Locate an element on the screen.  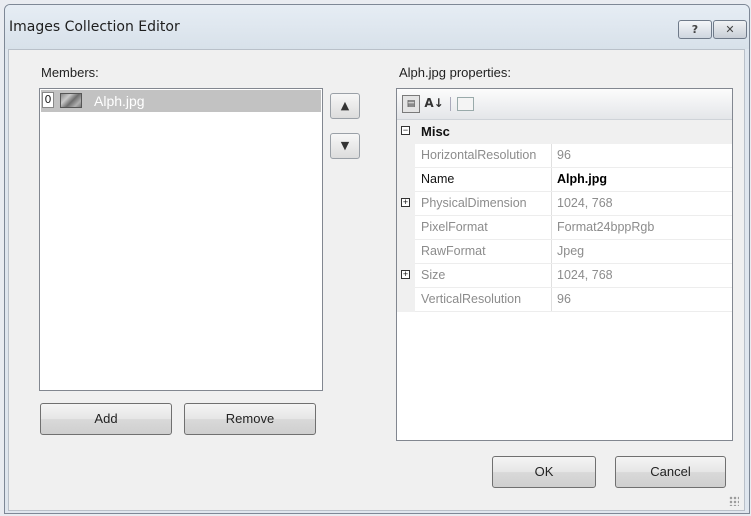
property-row-size: + Size 1024, 768 is located at coordinates (564, 276).